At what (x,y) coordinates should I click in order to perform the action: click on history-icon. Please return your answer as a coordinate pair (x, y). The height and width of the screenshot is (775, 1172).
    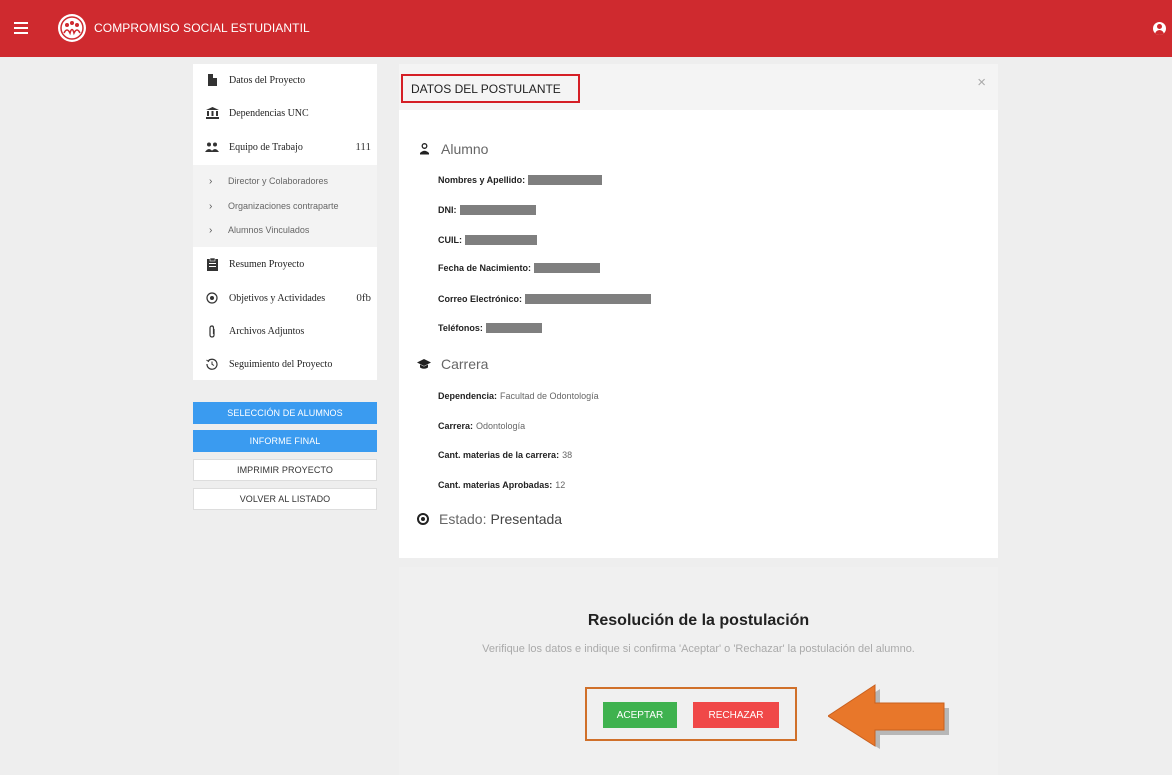
    Looking at the image, I should click on (212, 364).